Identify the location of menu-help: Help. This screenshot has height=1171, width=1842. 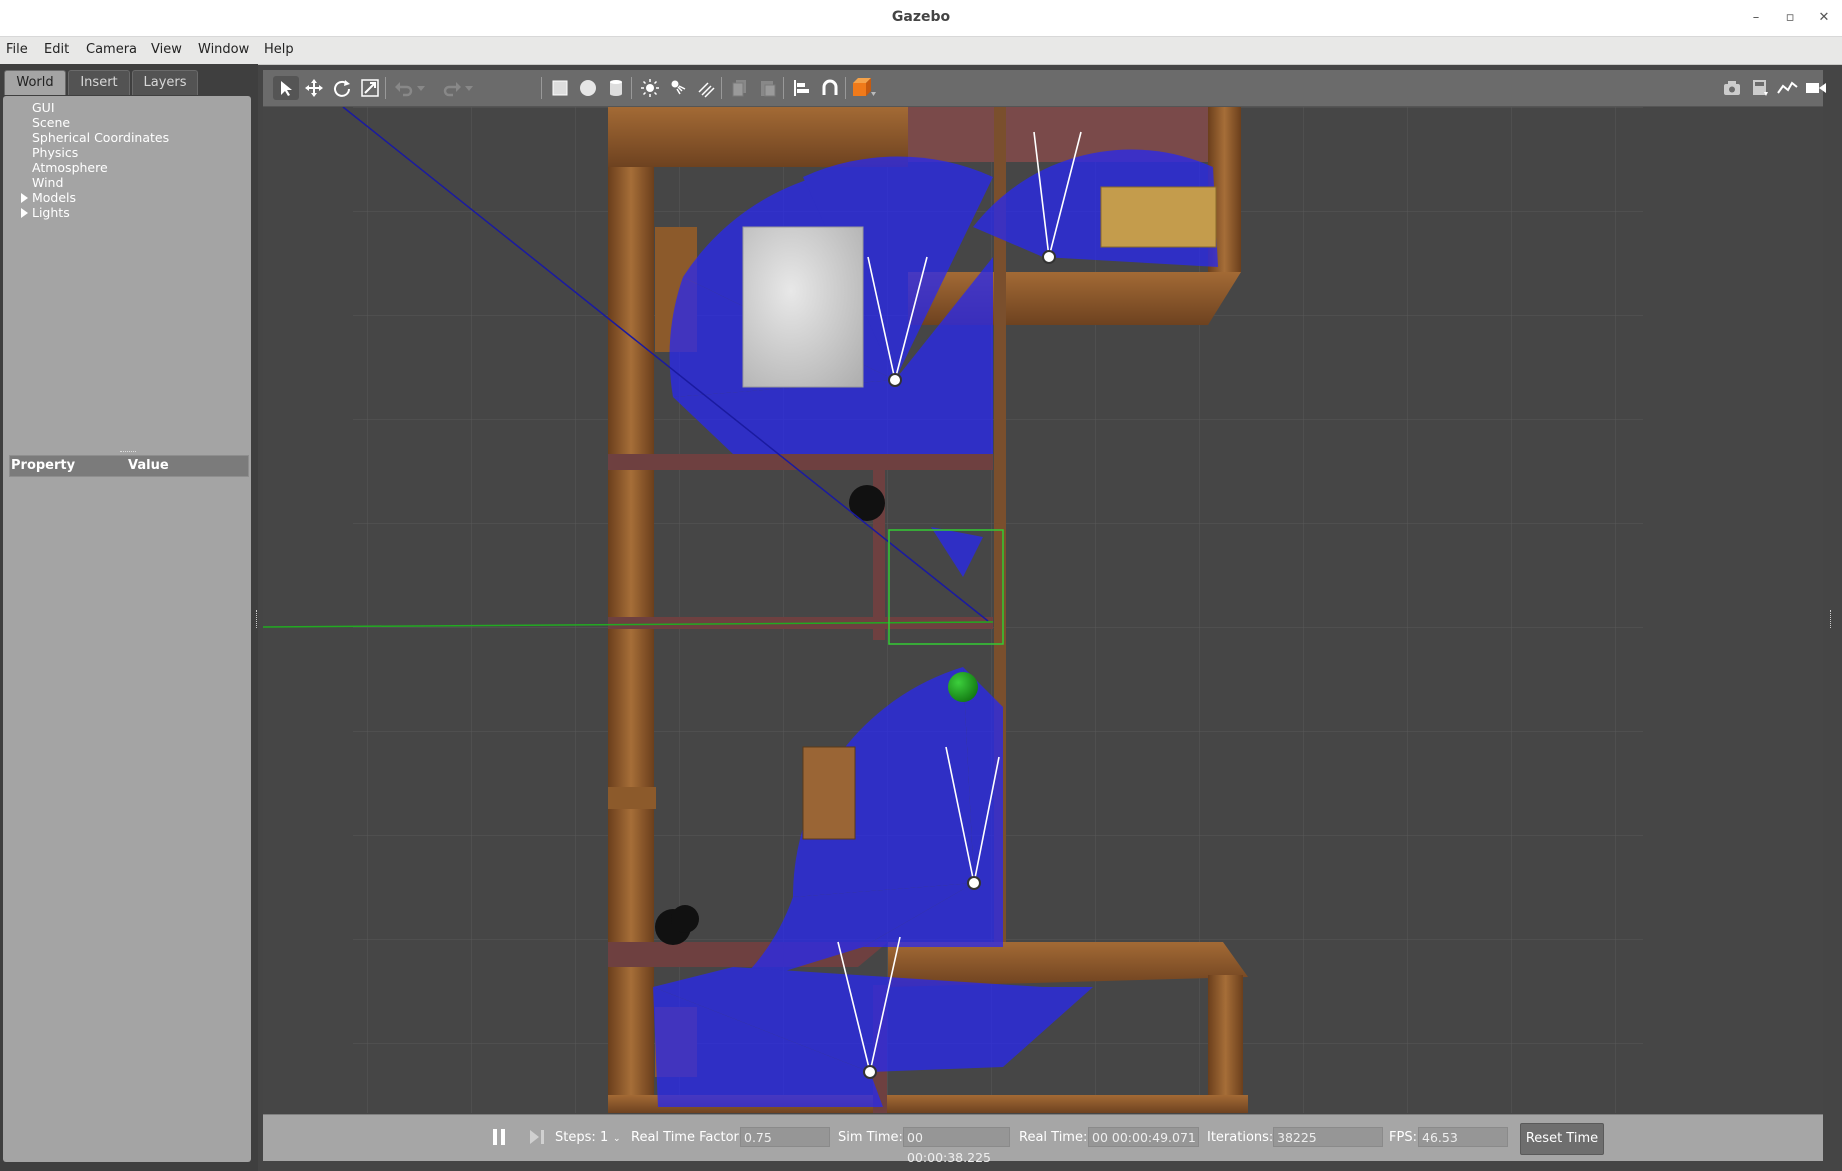
(279, 49).